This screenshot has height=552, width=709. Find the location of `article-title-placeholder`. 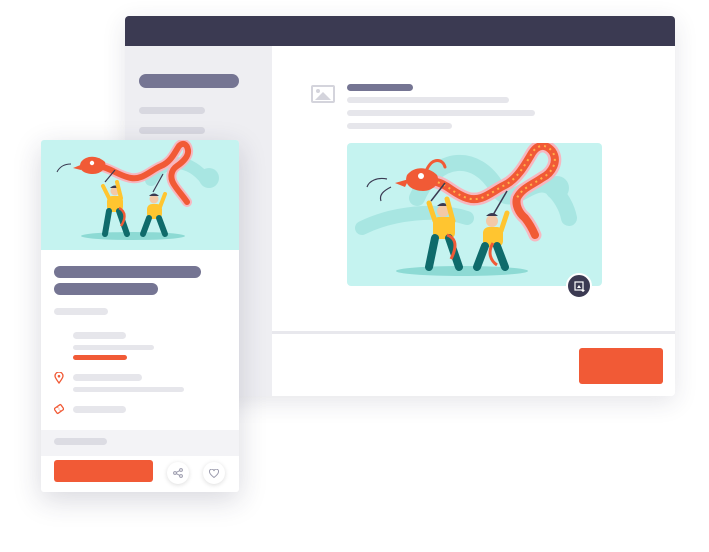

article-title-placeholder is located at coordinates (380, 87).